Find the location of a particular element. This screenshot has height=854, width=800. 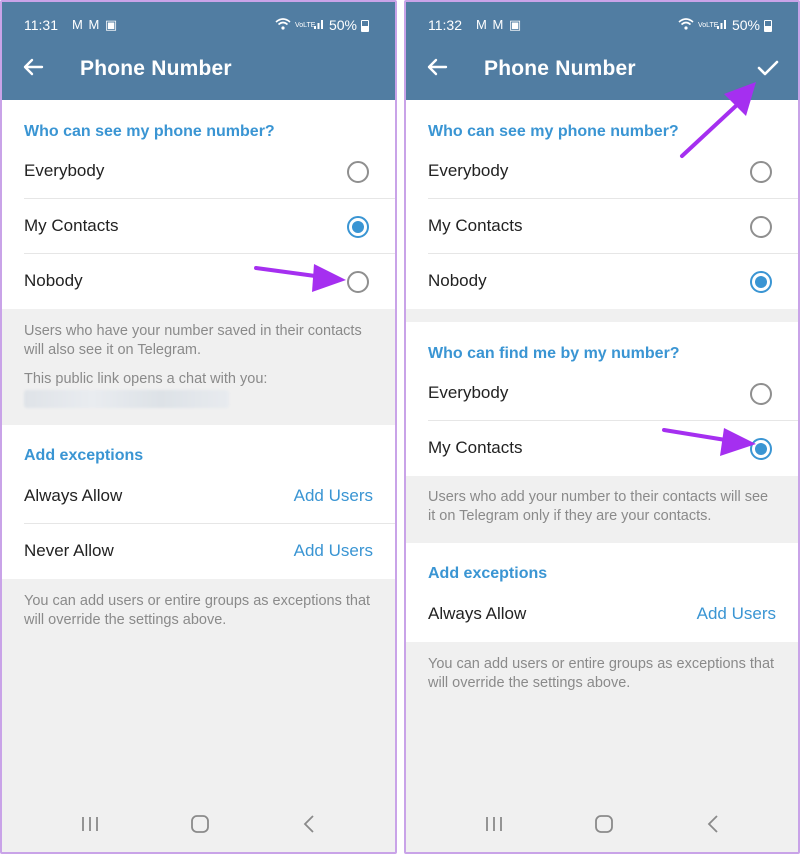

app-header: 11:31 M M ▣ VoLTE 50% Phone Number is located at coordinates (198, 51).